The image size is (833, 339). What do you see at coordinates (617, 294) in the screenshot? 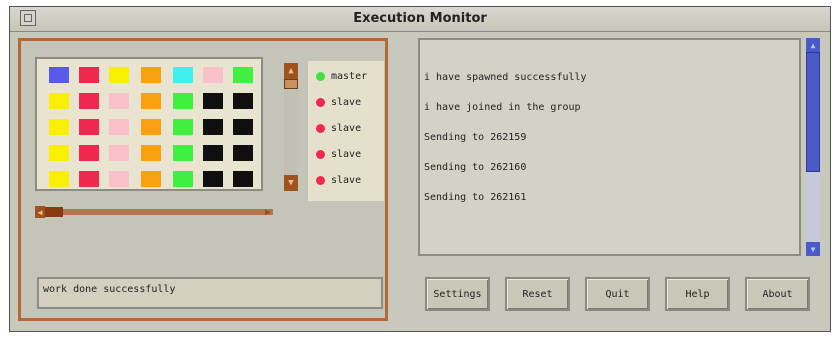
I see `quit-button: Quit` at bounding box center [617, 294].